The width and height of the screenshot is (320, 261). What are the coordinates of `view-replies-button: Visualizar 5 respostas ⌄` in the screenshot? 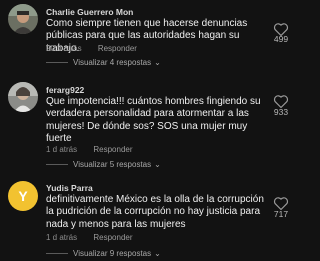 It's located at (103, 164).